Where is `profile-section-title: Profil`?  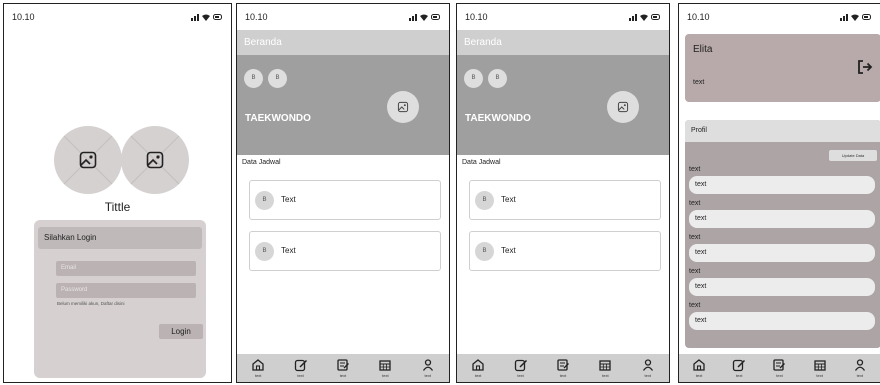
profile-section-title: Profil is located at coordinates (782, 131).